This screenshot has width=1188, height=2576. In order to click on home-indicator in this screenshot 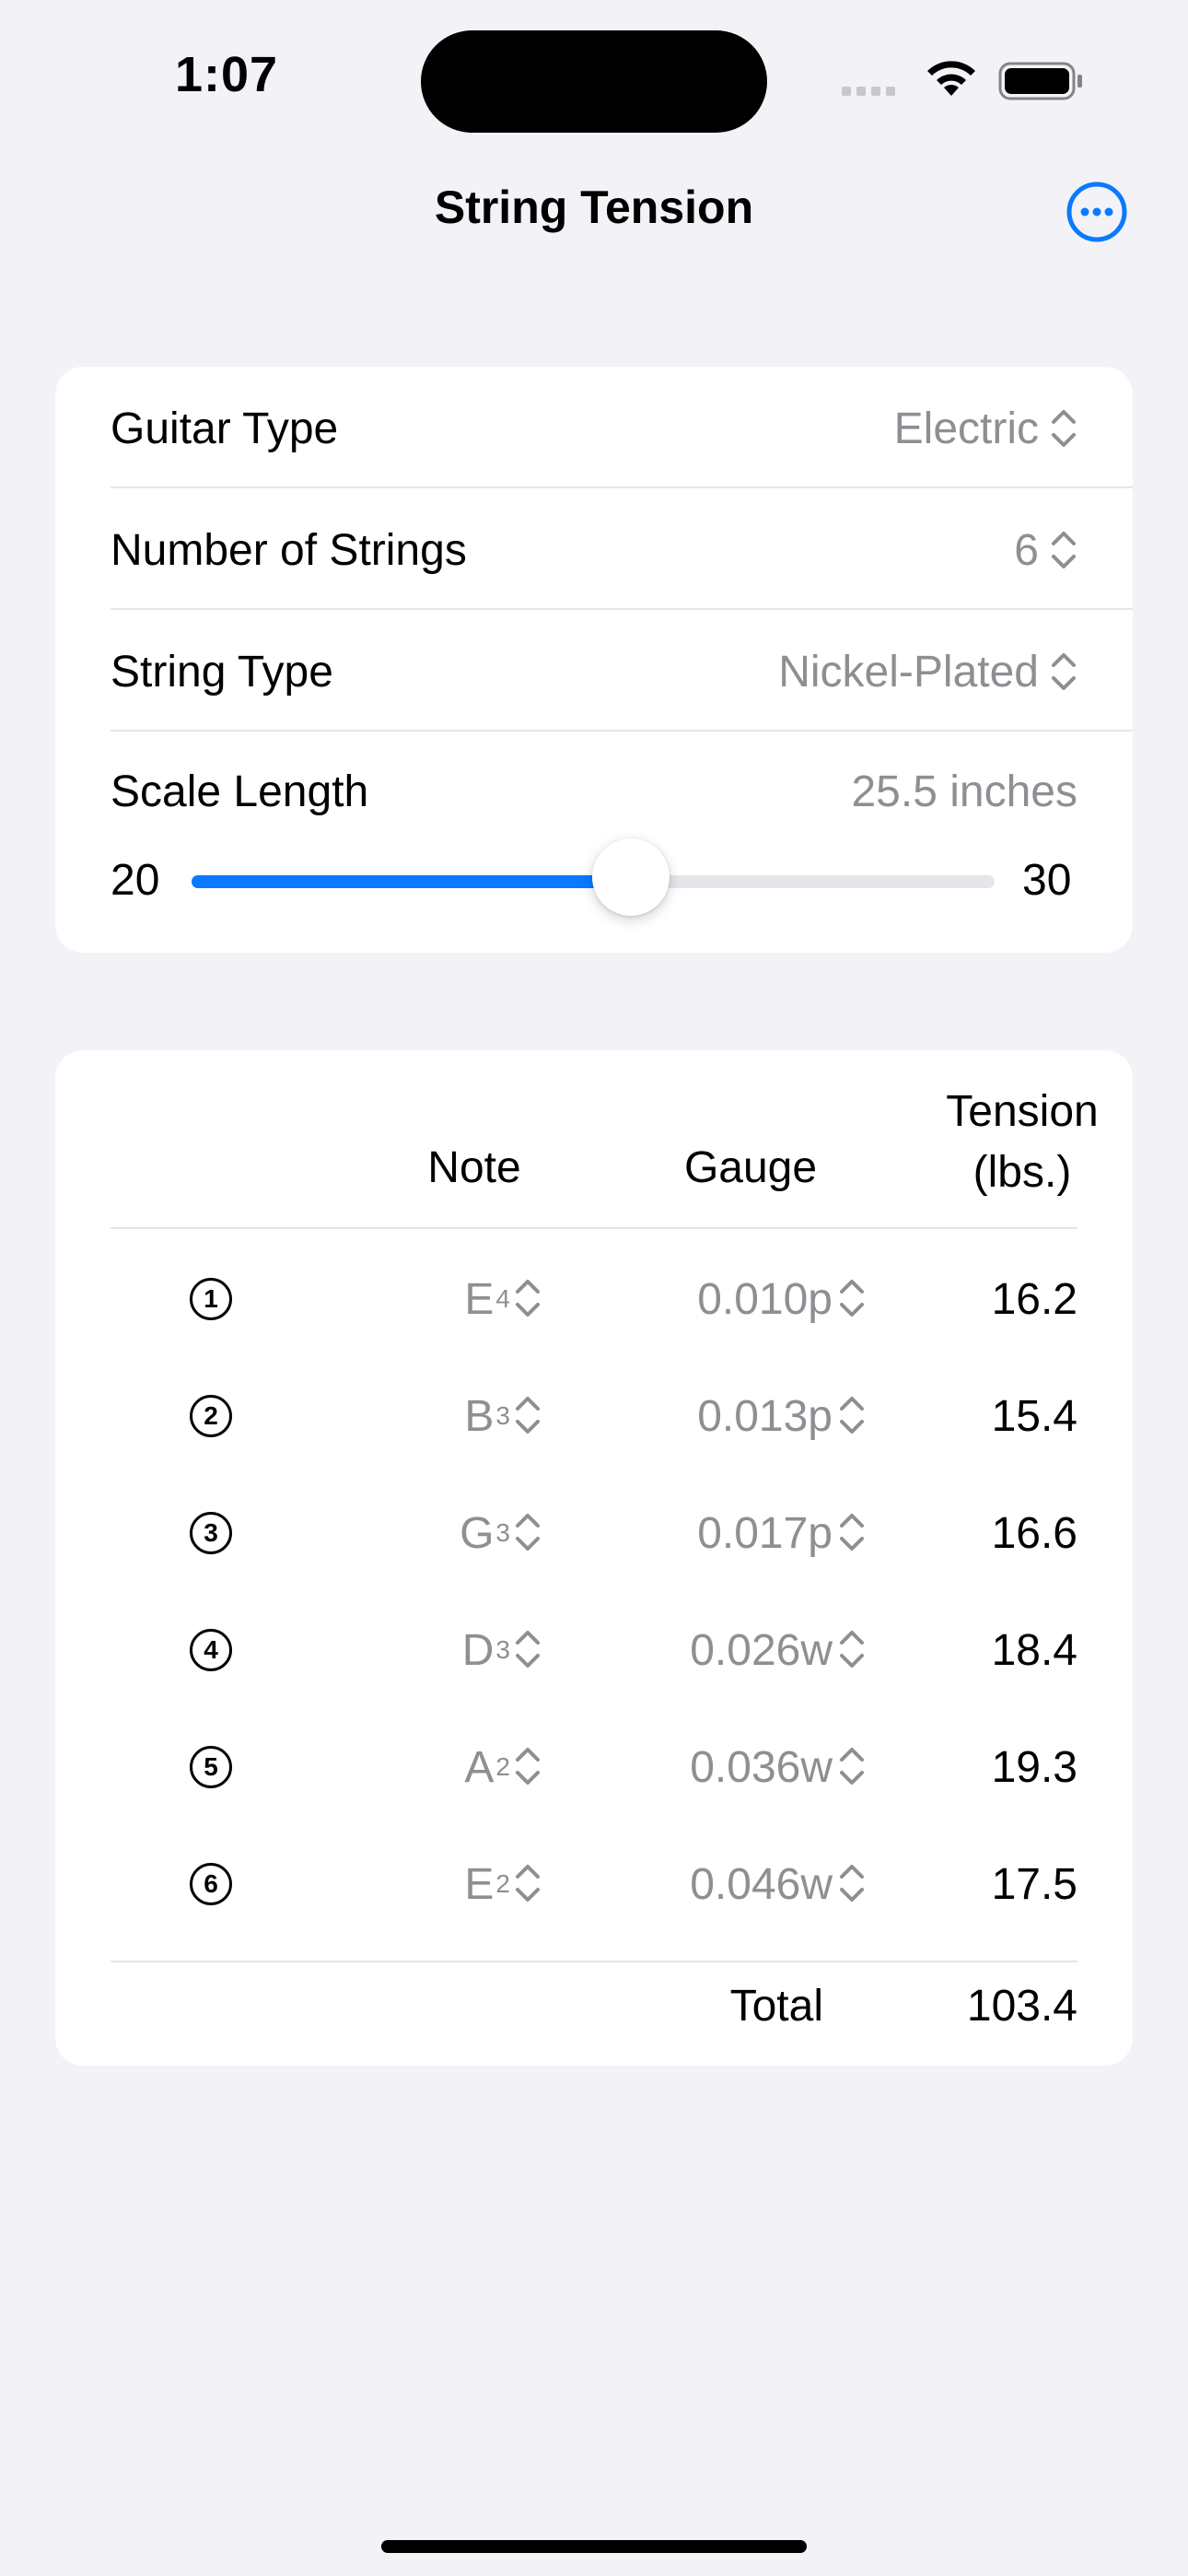, I will do `click(594, 2546)`.